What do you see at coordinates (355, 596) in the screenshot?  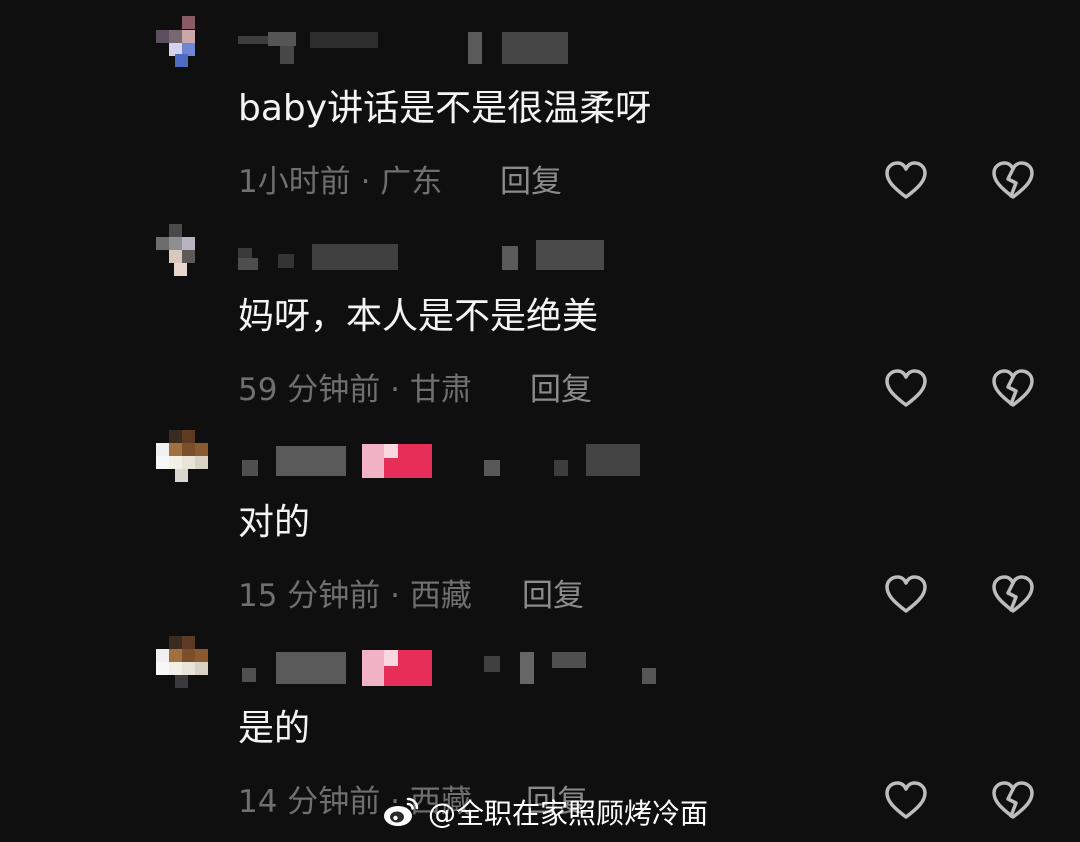 I see `comment-meta: 15 分钟前 · 西藏` at bounding box center [355, 596].